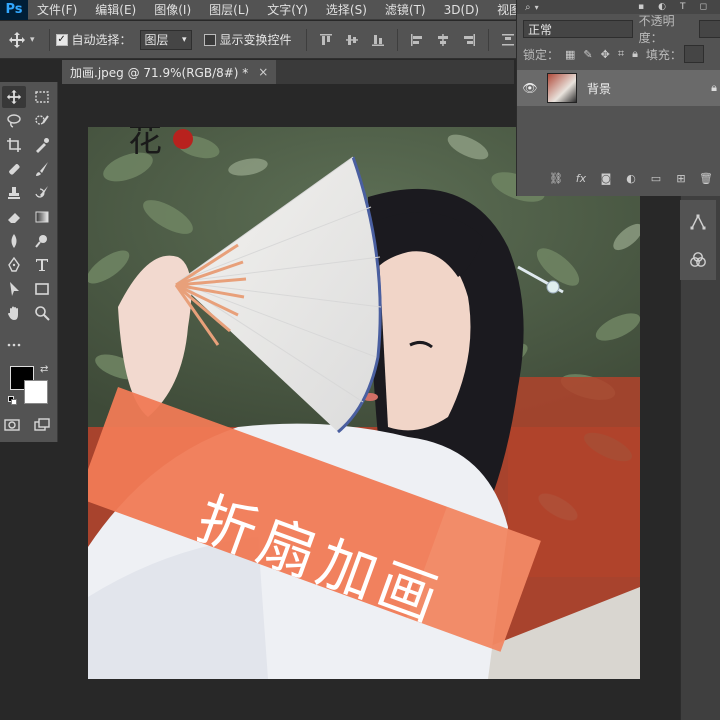 This screenshot has width=720, height=720. I want to click on auto-select-toggle: ✓ 自动选择：, so click(93, 39).